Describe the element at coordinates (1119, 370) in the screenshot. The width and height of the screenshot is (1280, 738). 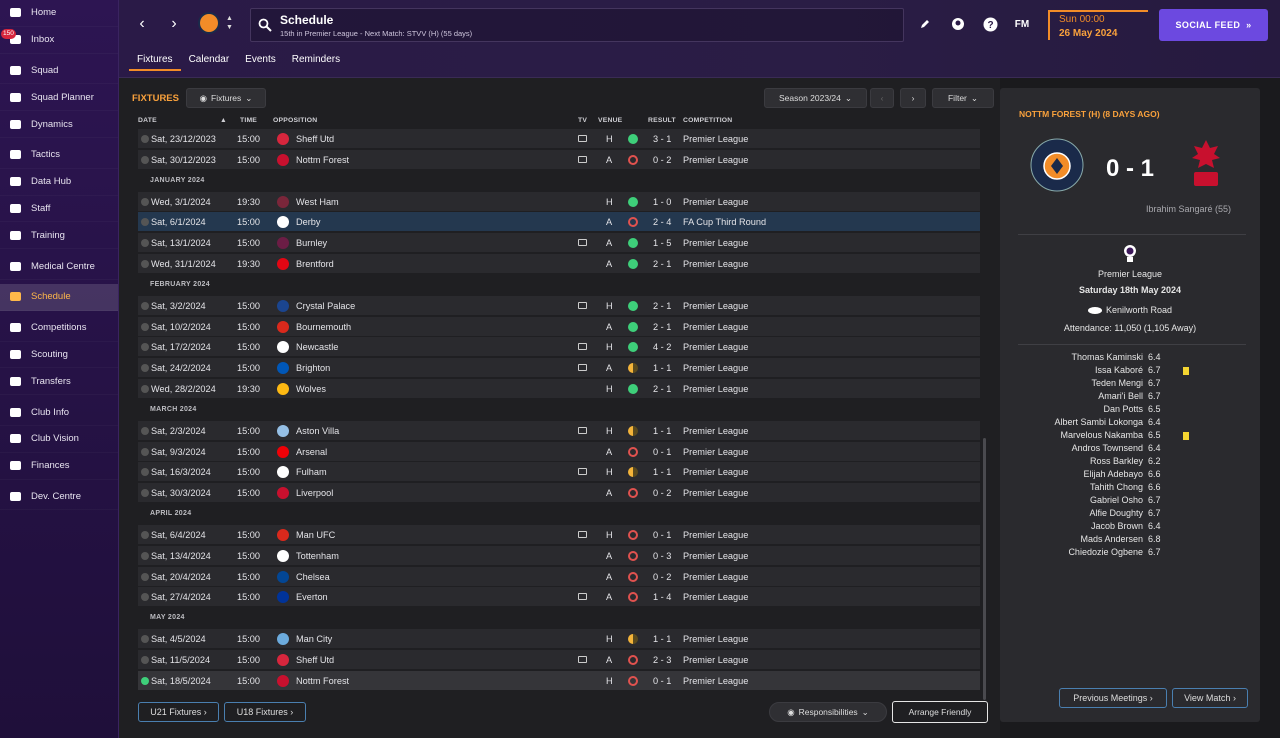
I see `player-name: Issa Kaboré` at that location.